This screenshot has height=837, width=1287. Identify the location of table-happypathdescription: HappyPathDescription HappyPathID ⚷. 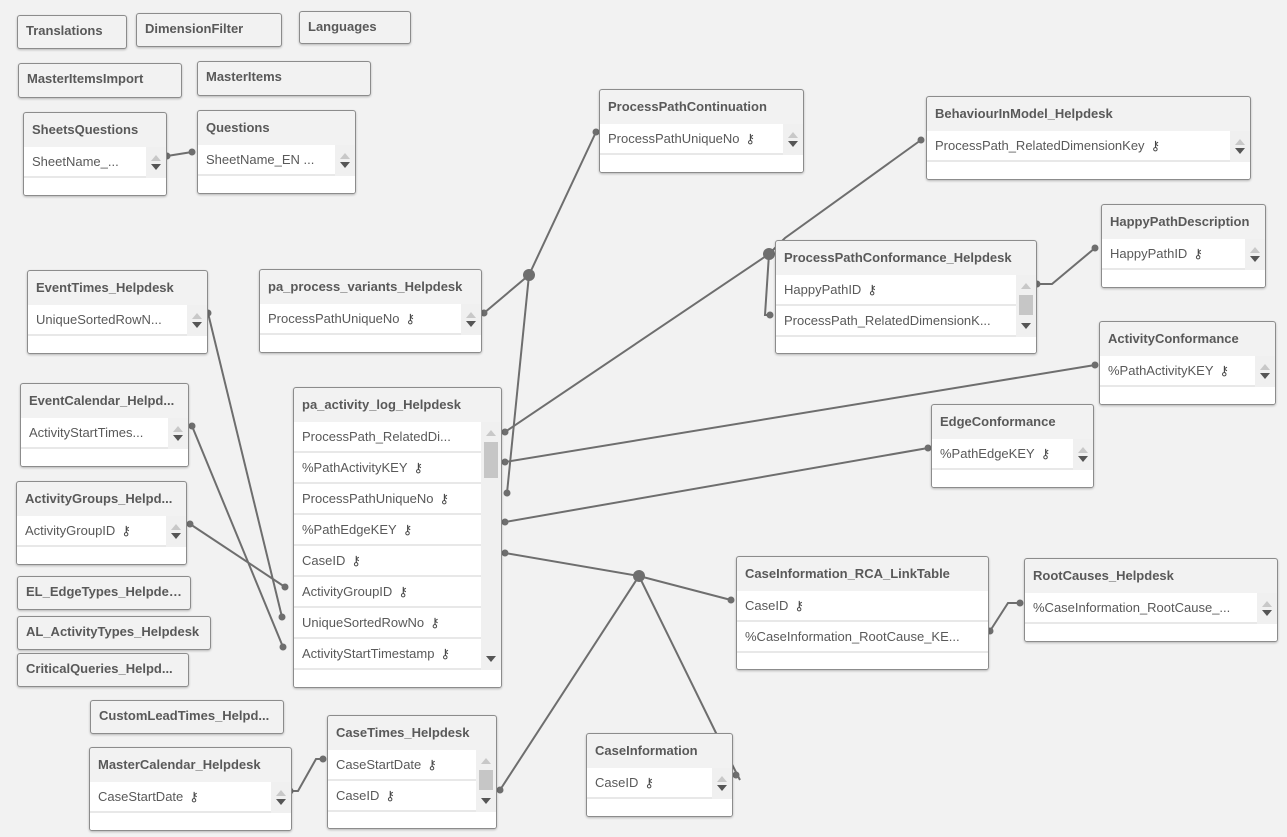
(1183, 246).